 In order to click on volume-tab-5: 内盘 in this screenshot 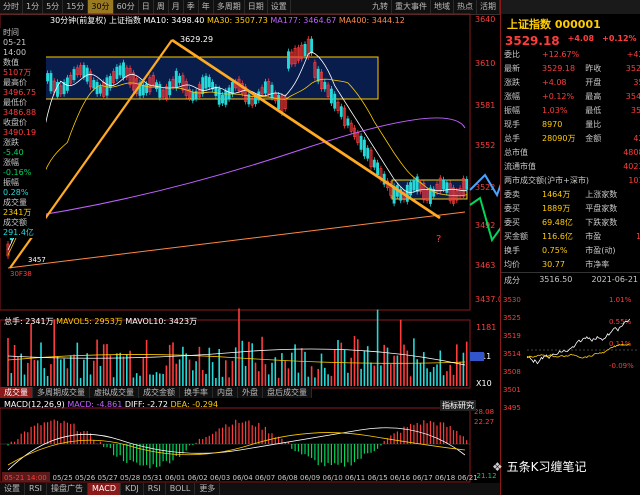, I will do `click(225, 392)`.